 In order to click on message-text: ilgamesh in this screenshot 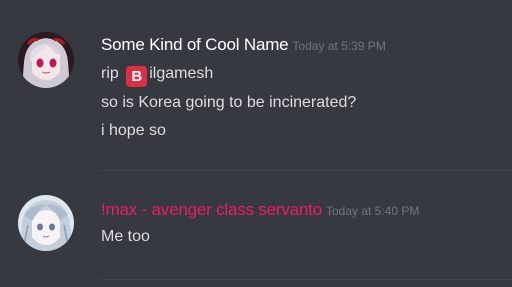, I will do `click(181, 73)`.